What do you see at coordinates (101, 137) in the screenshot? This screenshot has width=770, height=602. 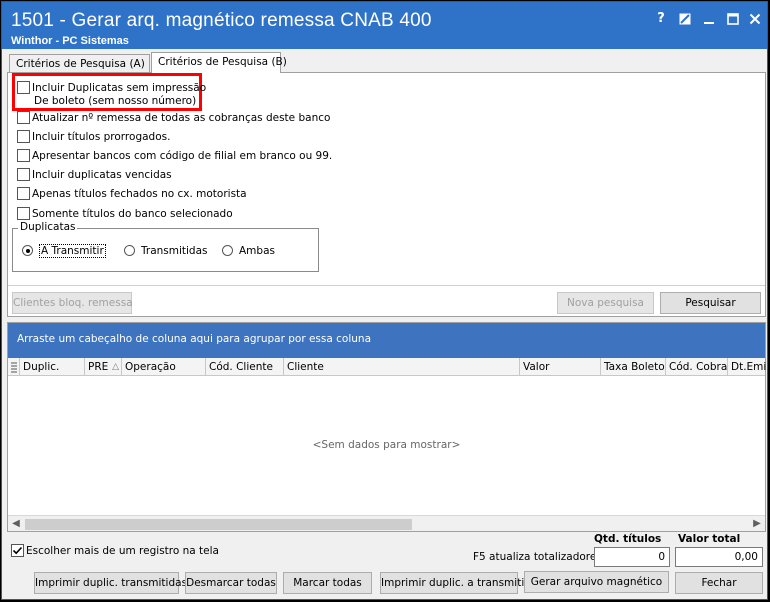 I see `option-label: Incluir títulos prorrogados.` at bounding box center [101, 137].